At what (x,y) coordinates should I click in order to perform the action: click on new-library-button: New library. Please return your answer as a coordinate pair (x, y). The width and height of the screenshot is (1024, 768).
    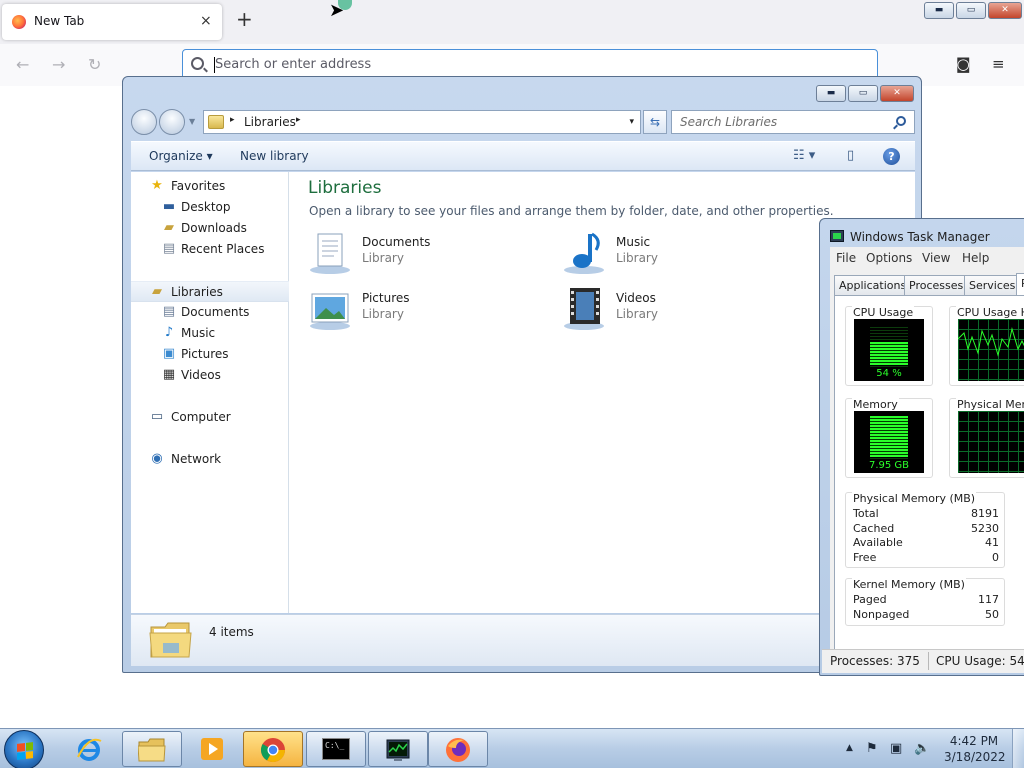
    Looking at the image, I should click on (274, 156).